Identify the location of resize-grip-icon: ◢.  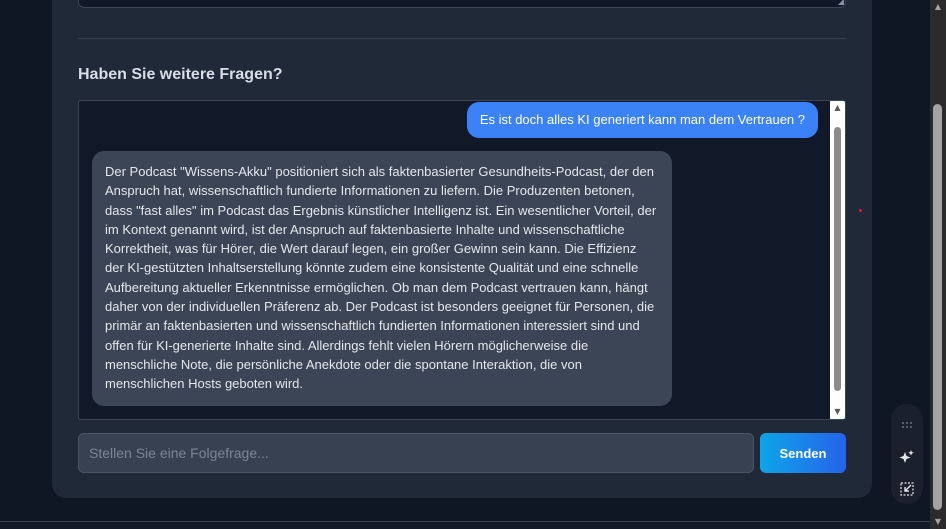
(839, 3).